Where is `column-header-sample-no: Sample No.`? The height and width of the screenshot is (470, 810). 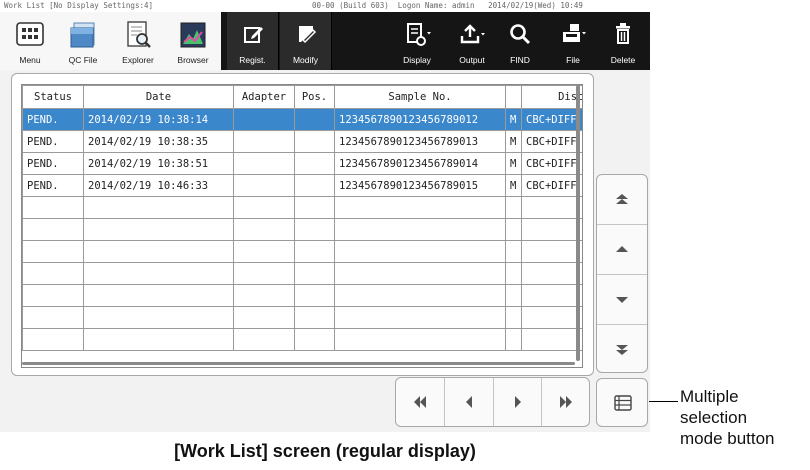 column-header-sample-no: Sample No. is located at coordinates (420, 97).